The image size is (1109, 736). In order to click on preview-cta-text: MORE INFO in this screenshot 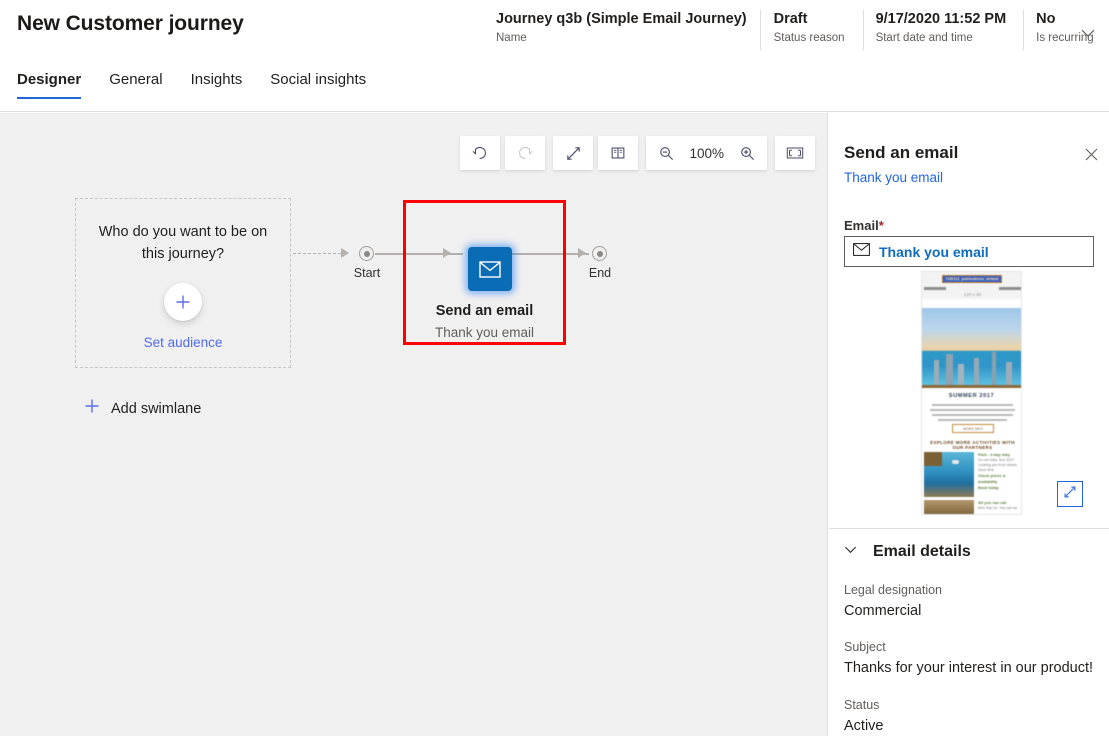, I will do `click(973, 429)`.